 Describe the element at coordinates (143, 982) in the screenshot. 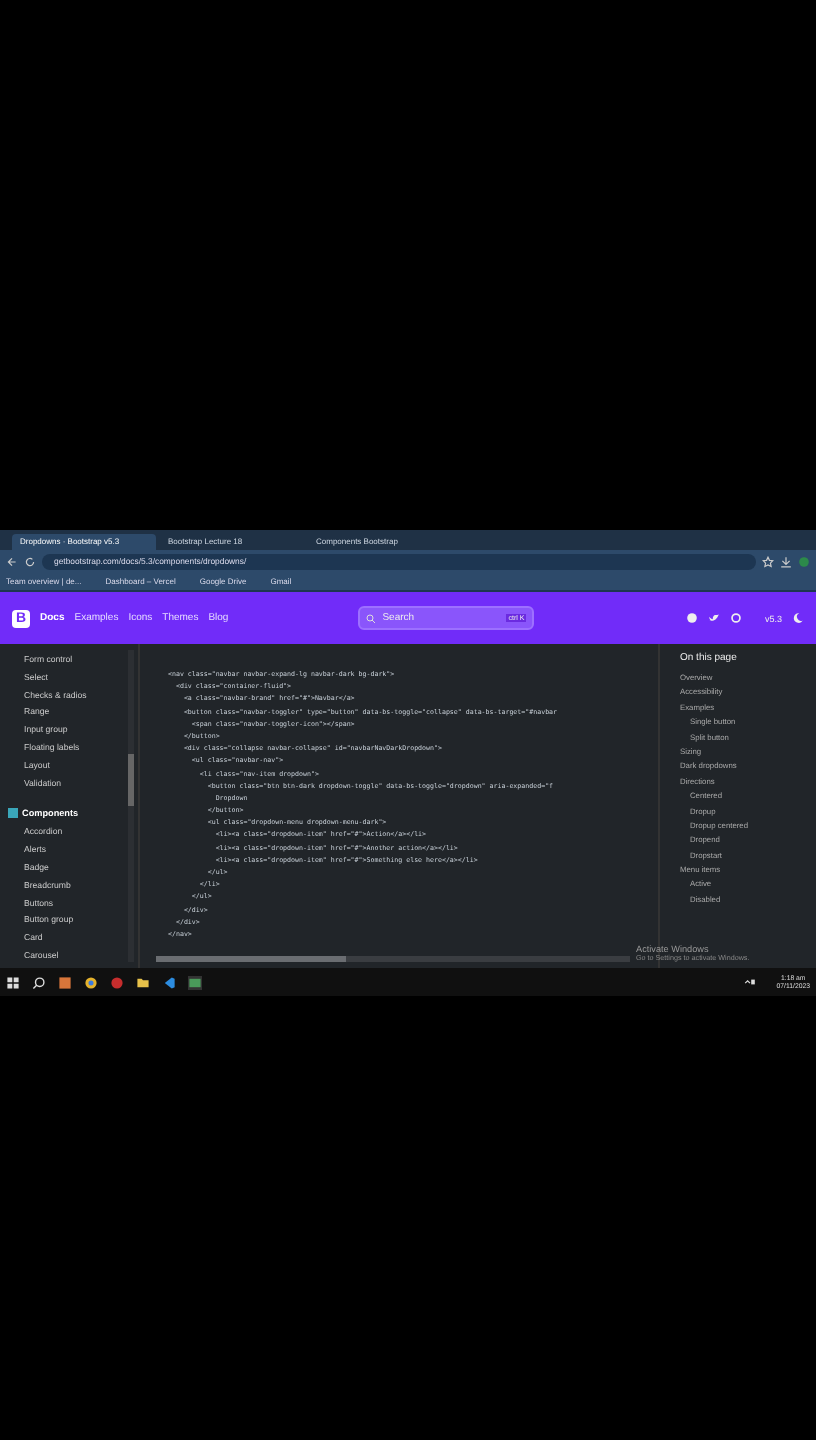

I see `folder-icon` at that location.